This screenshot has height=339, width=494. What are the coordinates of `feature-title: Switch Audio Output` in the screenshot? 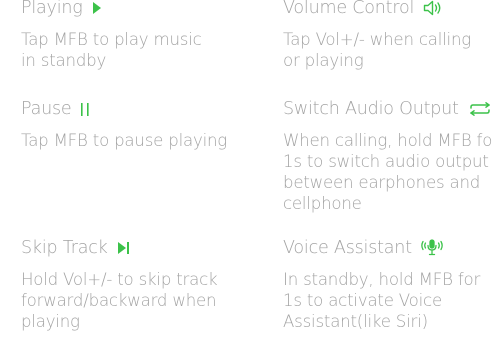 It's located at (388, 109).